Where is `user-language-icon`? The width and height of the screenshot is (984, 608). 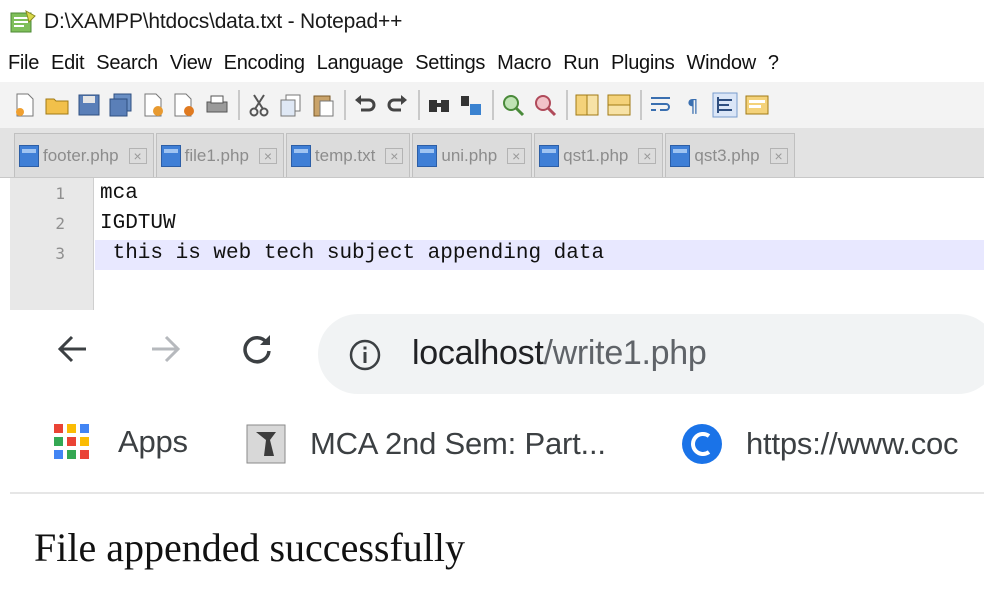 user-language-icon is located at coordinates (757, 105).